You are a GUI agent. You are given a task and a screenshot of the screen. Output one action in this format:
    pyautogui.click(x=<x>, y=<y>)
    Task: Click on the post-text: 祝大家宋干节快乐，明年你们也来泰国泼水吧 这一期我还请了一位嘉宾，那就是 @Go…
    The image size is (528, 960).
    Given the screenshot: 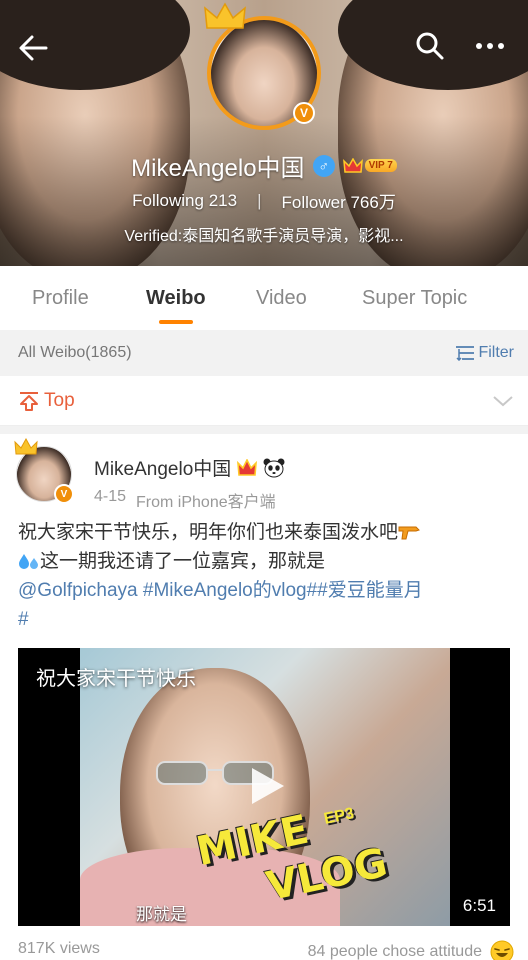 What is the action you would take?
    pyautogui.click(x=265, y=576)
    